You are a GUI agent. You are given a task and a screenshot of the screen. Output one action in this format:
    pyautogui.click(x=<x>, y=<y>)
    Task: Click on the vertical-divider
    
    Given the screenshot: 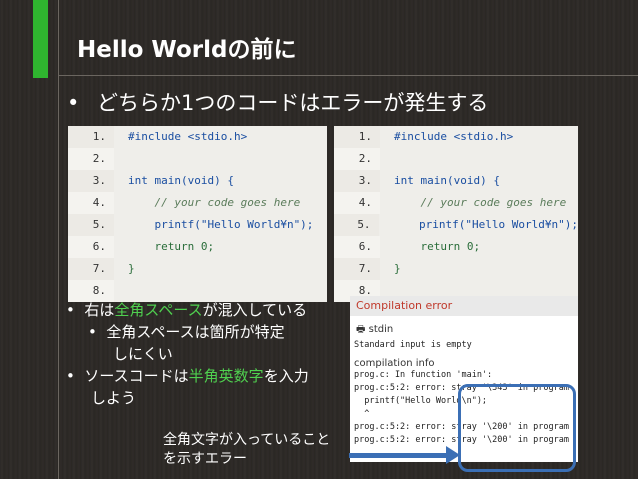 What is the action you would take?
    pyautogui.click(x=58, y=239)
    